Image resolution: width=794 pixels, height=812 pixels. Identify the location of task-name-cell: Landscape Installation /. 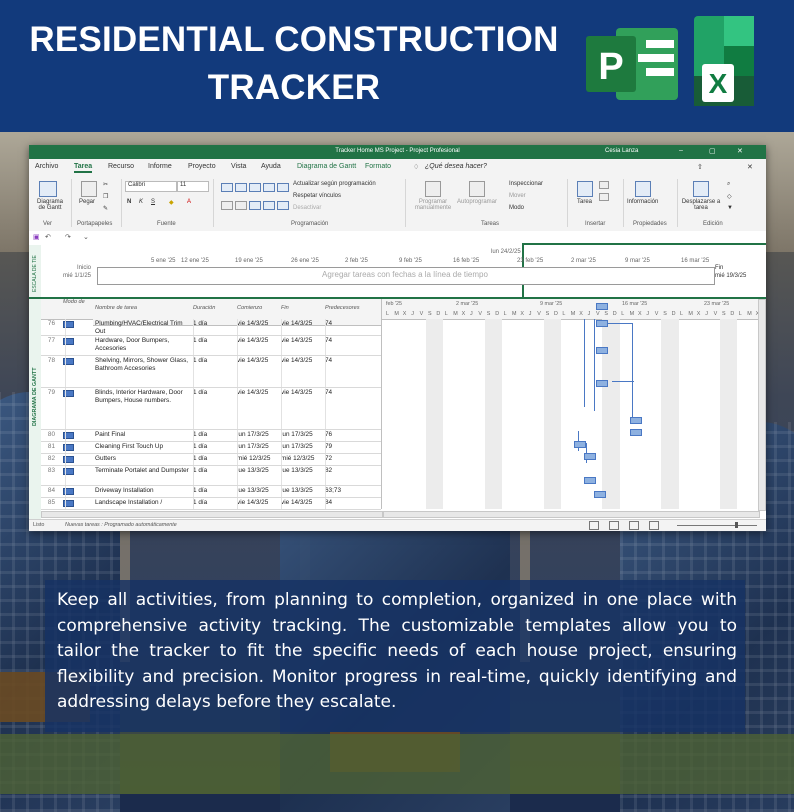
(142, 504).